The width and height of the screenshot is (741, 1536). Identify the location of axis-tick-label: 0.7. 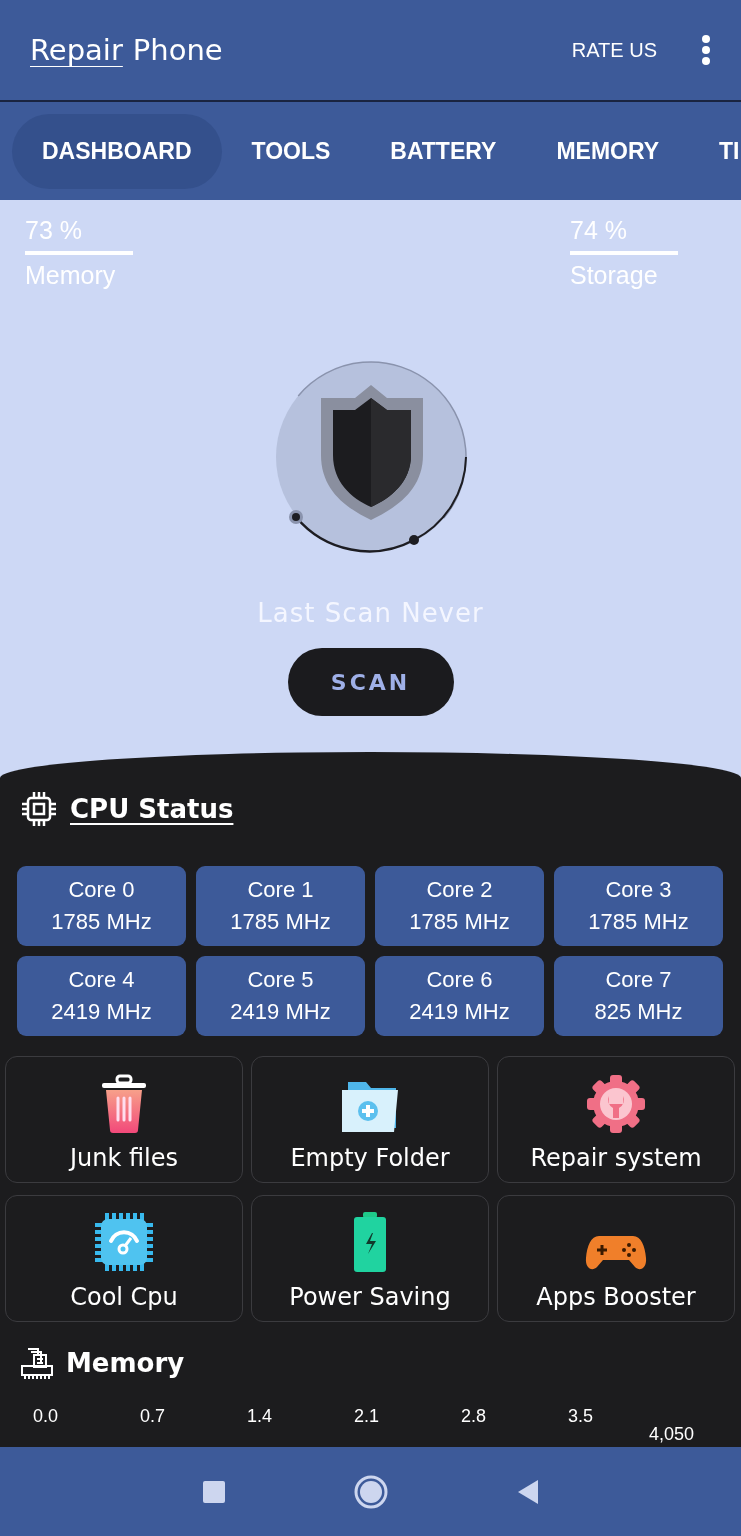
(153, 1416).